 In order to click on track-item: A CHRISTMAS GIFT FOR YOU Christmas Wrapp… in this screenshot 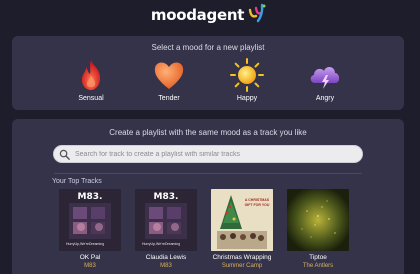, I will do `click(242, 229)`.